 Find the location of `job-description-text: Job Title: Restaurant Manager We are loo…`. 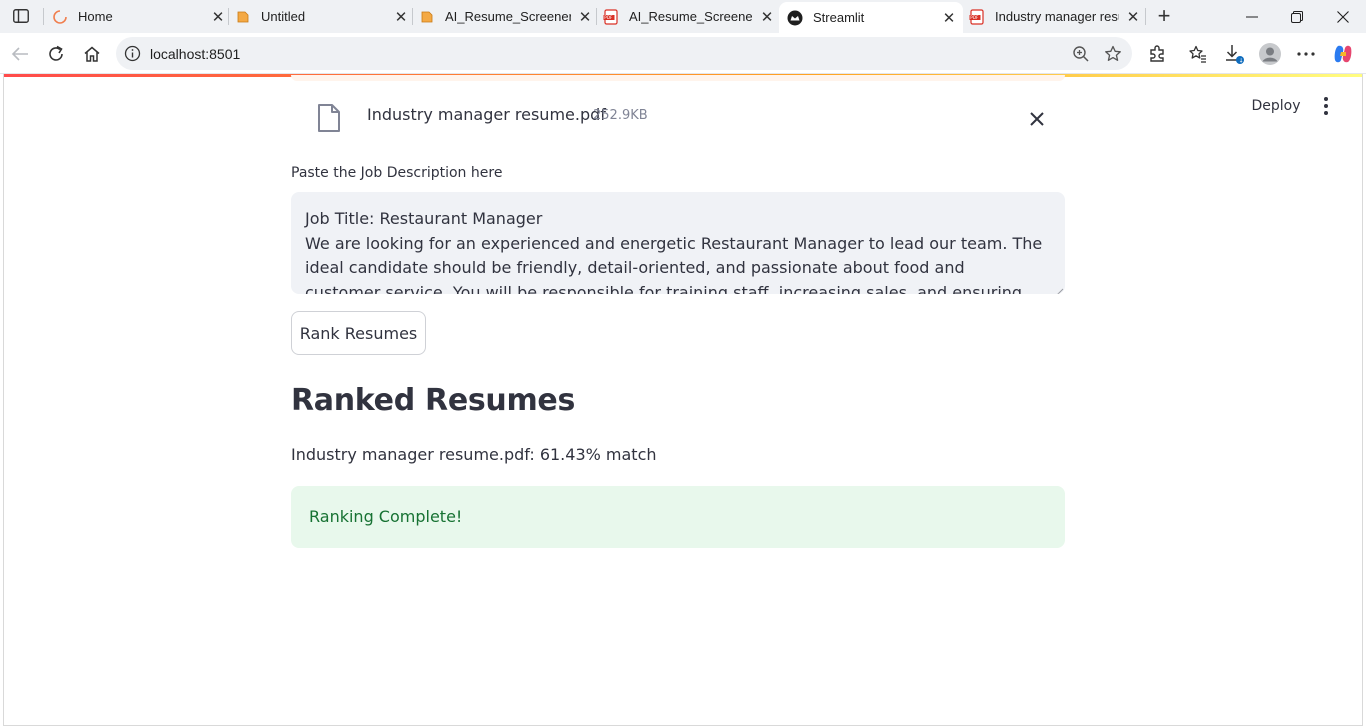

job-description-text: Job Title: Restaurant Manager We are loo… is located at coordinates (675, 250).